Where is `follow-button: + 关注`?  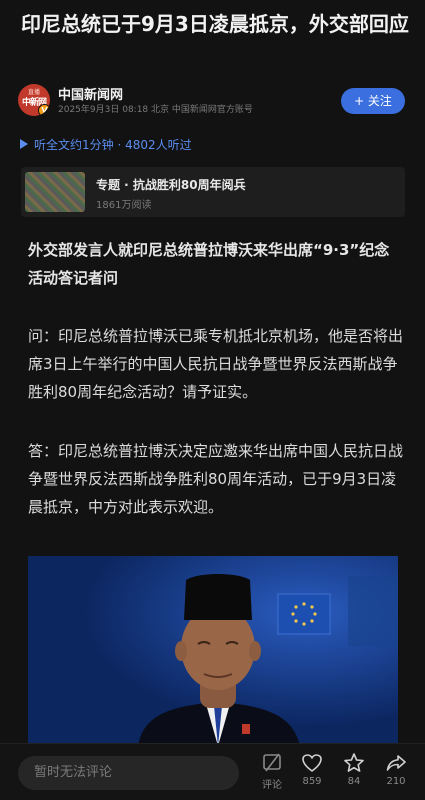
follow-button: + 关注 is located at coordinates (373, 101).